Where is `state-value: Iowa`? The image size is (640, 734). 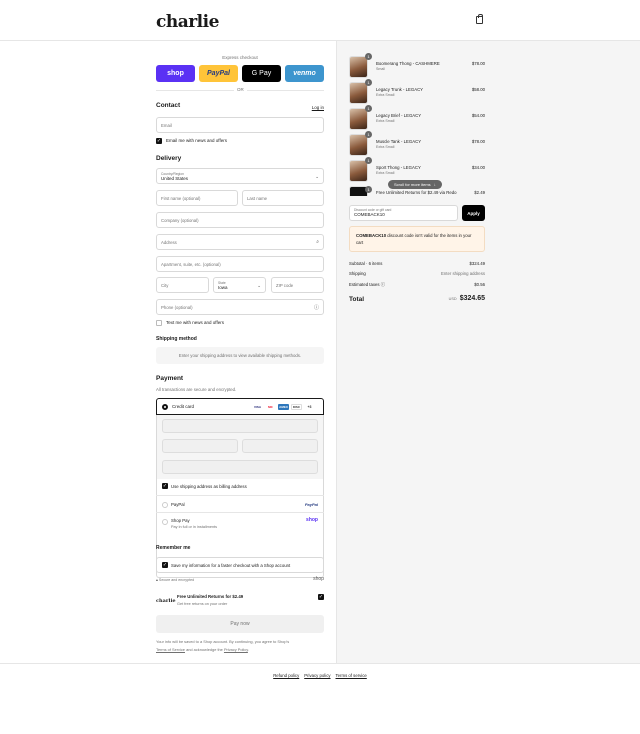
state-value: Iowa is located at coordinates (223, 287).